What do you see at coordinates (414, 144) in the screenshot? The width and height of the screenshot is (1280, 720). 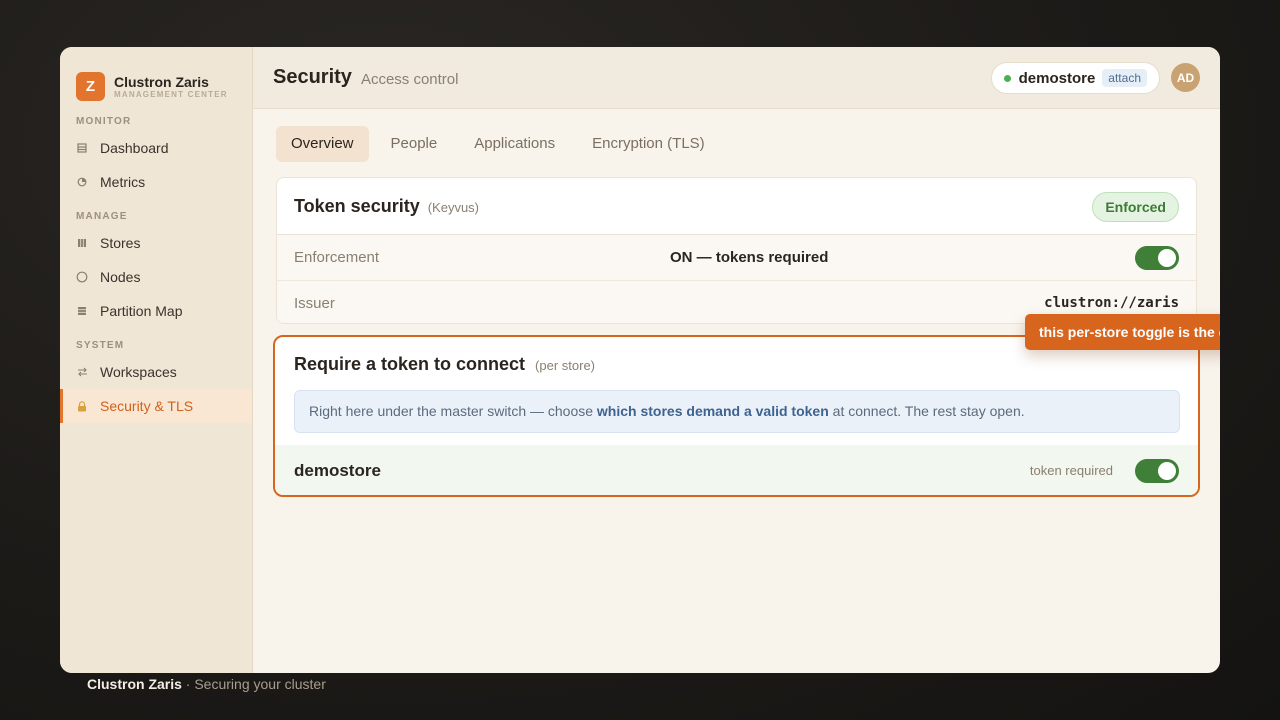 I see `tab-people: People` at bounding box center [414, 144].